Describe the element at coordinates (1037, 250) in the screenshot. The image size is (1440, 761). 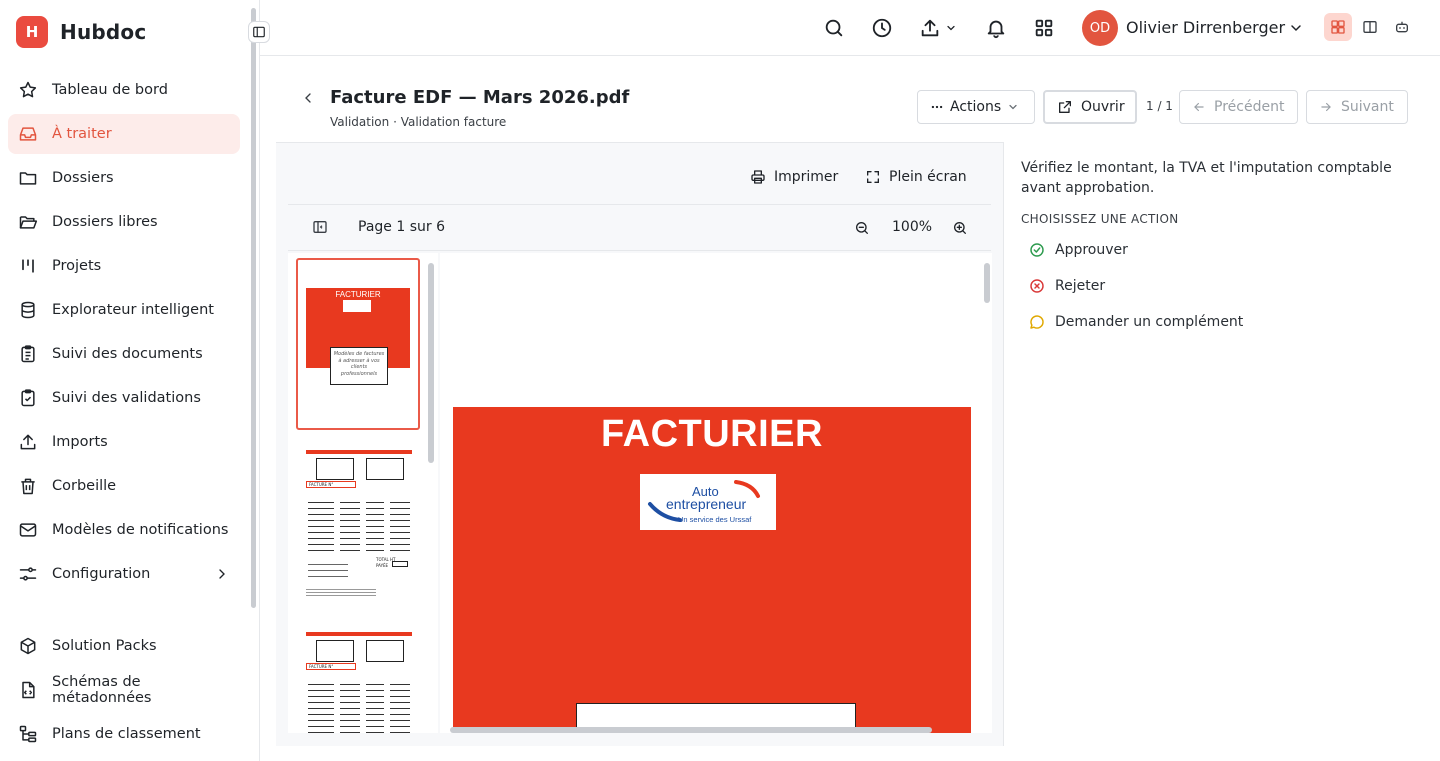
I see `check-circle-icon` at that location.